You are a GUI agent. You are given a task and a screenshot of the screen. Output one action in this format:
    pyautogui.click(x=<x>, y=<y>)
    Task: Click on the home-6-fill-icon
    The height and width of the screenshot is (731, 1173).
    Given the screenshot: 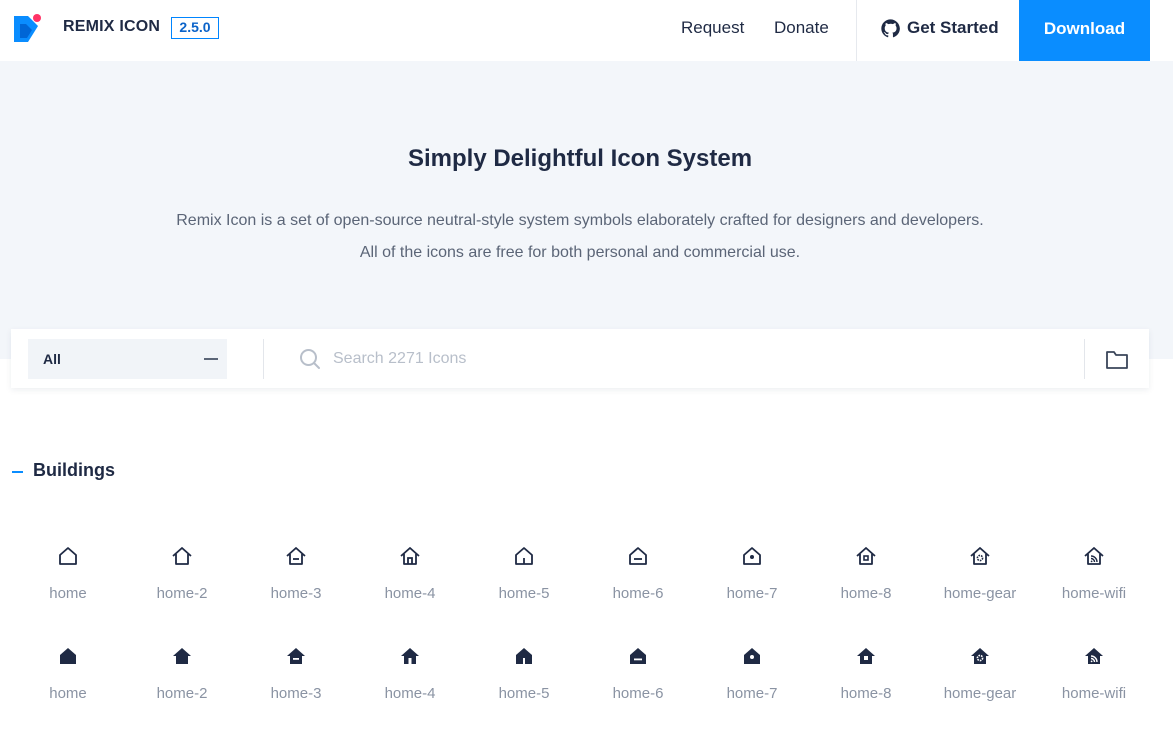 What is the action you would take?
    pyautogui.click(x=638, y=656)
    